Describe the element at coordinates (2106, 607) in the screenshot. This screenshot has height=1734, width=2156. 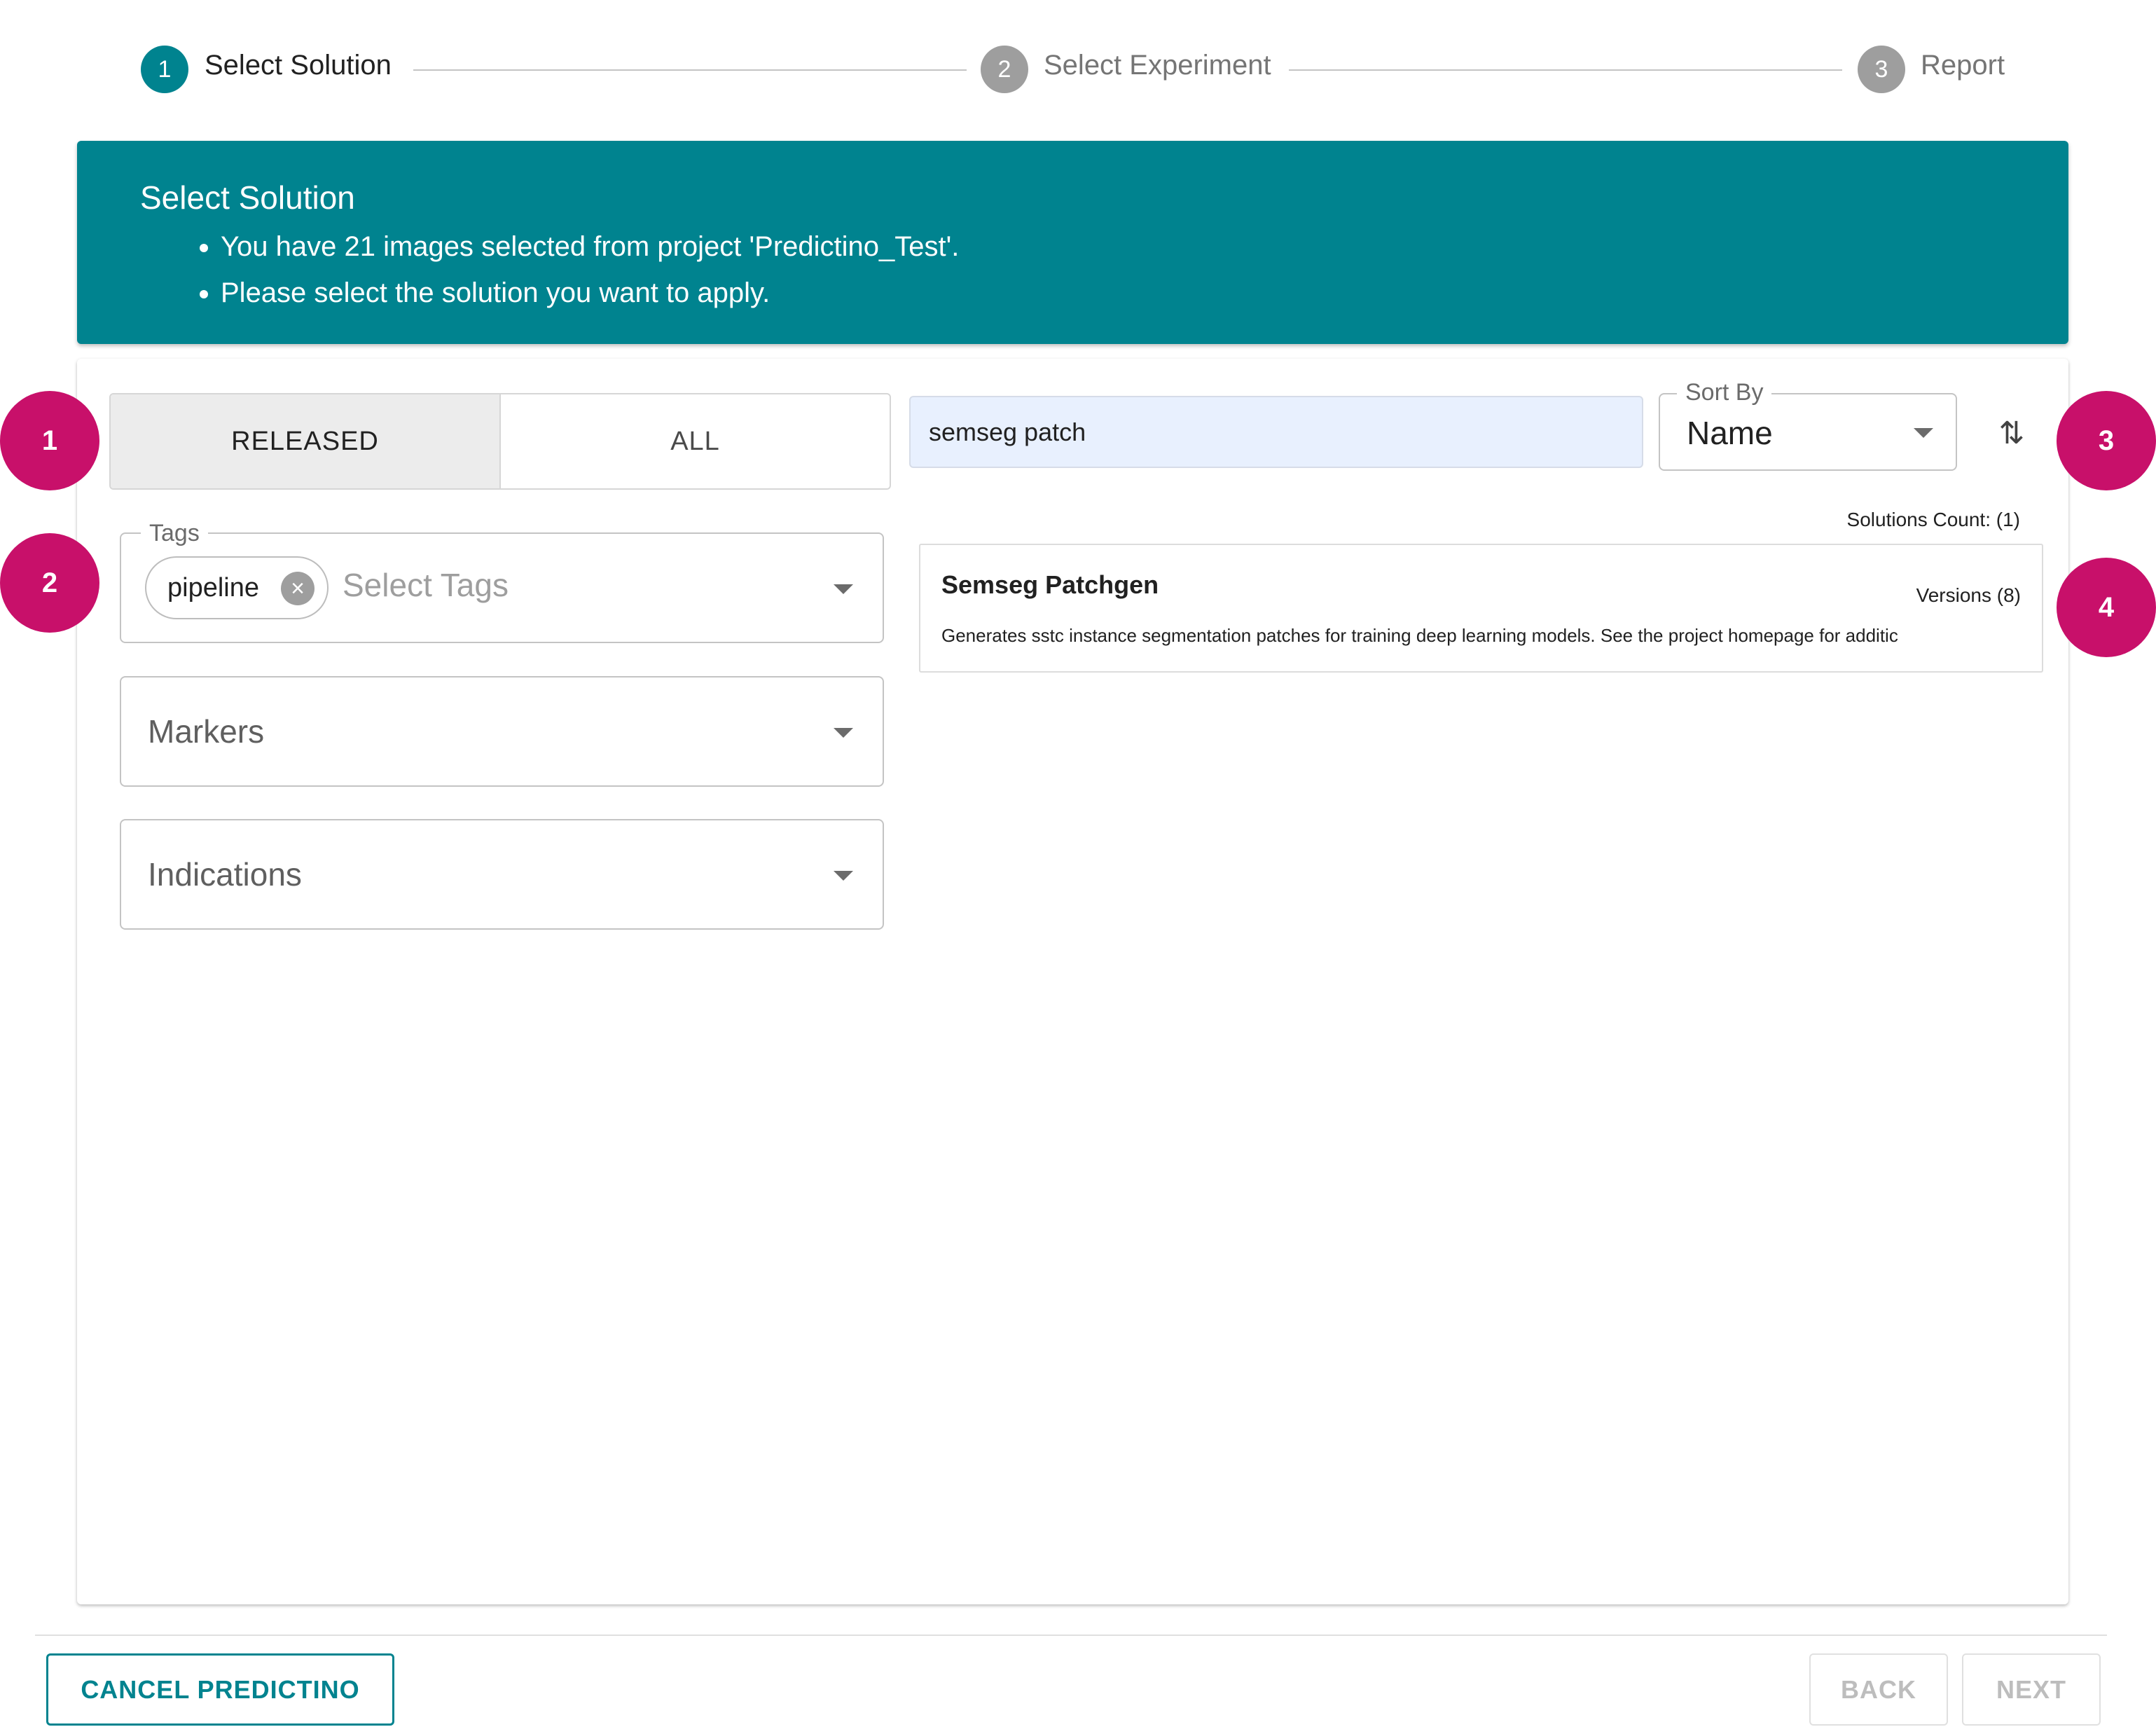
I see `annotation-marker-4: 4` at that location.